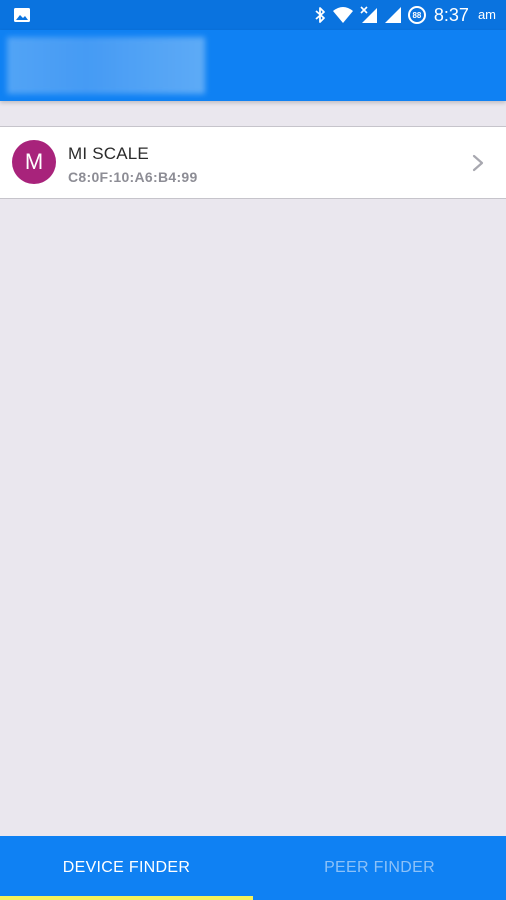 Image resolution: width=506 pixels, height=900 pixels. Describe the element at coordinates (253, 65) in the screenshot. I see `app-bar` at that location.